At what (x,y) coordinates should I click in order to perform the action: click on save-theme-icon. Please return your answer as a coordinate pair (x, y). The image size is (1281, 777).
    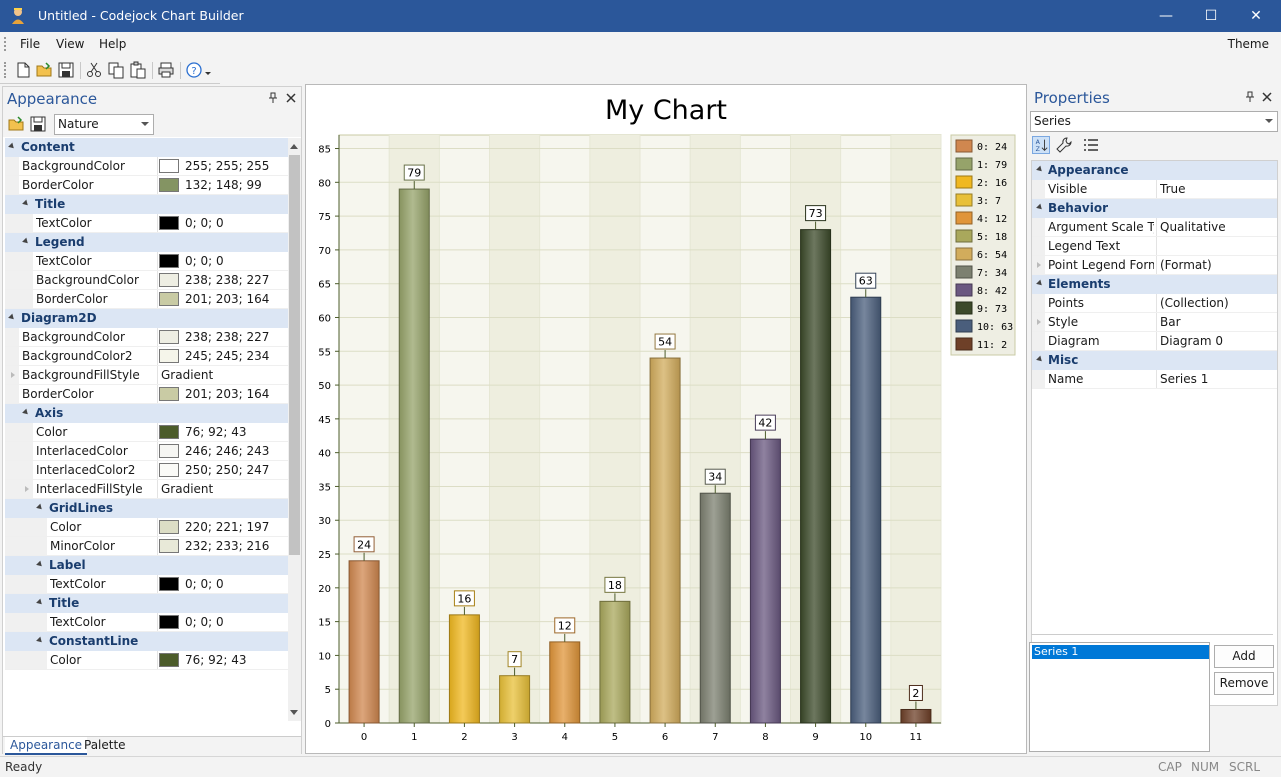
    Looking at the image, I should click on (38, 124).